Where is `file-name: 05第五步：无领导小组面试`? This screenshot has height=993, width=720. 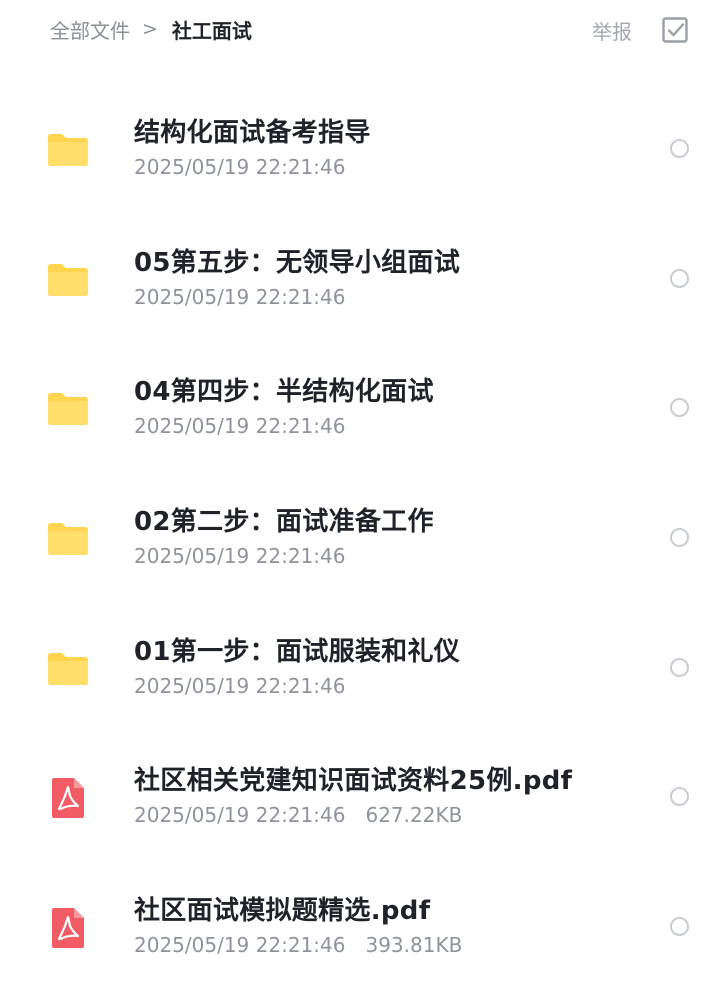
file-name: 05第五步：无领导小组面试 is located at coordinates (297, 262).